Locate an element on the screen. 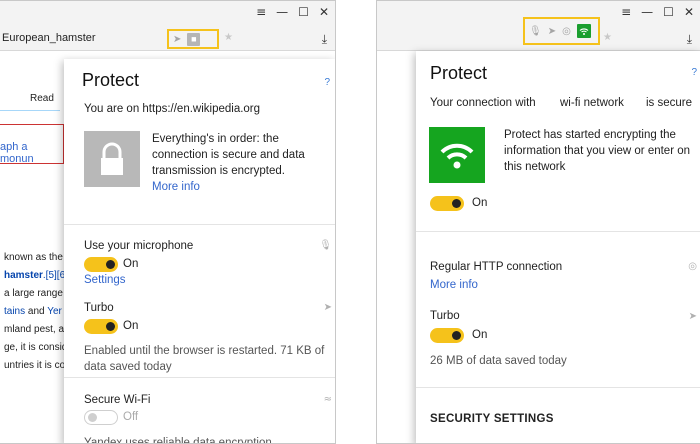 Image resolution: width=700 pixels, height=444 pixels. microphone-label: Use your microphone is located at coordinates (139, 246).